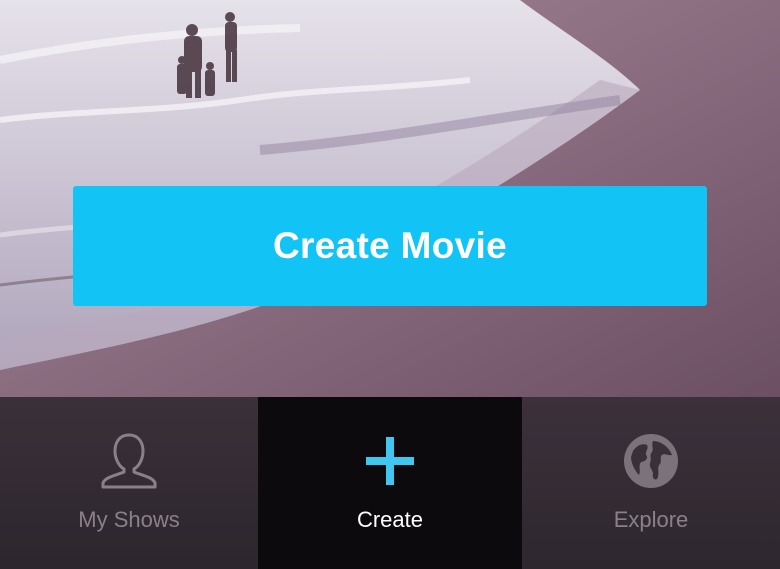 The image size is (780, 569). I want to click on tab-my-shows-label: My Shows, so click(129, 519).